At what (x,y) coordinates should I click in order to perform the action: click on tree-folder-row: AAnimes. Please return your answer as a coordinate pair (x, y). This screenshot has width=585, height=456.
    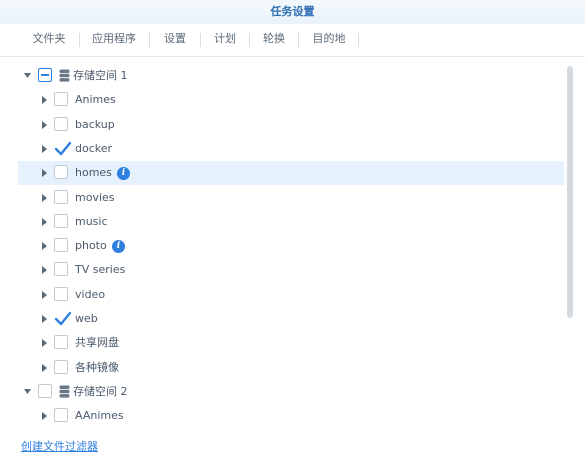
    Looking at the image, I should click on (291, 416).